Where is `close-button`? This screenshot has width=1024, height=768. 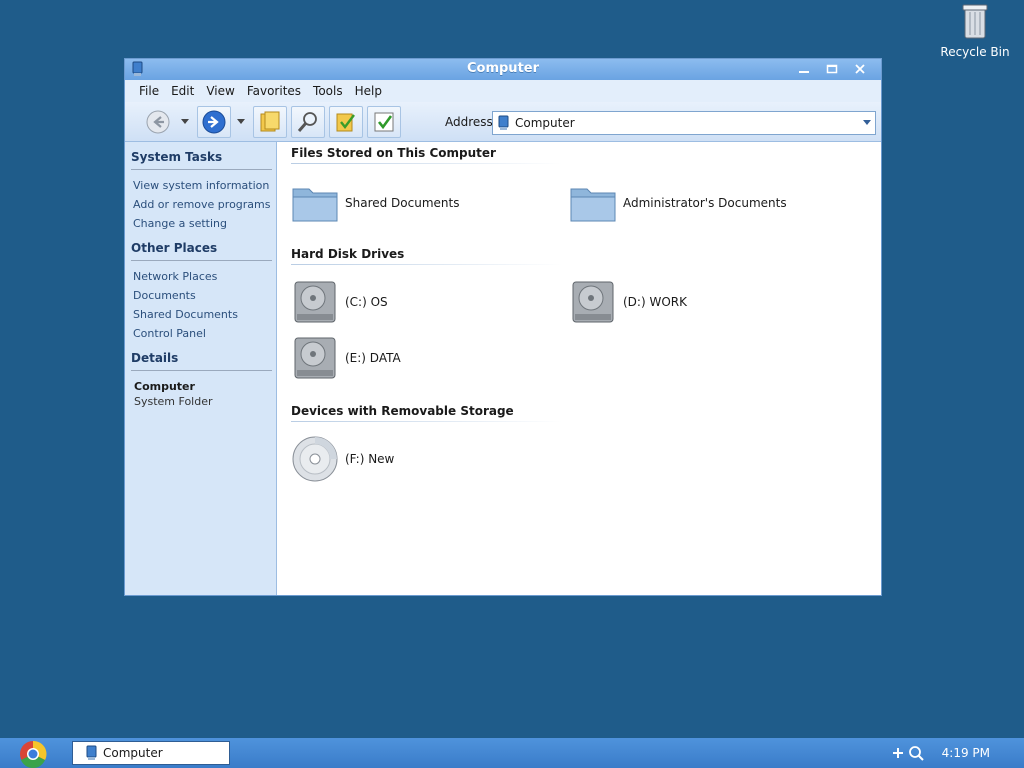 close-button is located at coordinates (860, 68).